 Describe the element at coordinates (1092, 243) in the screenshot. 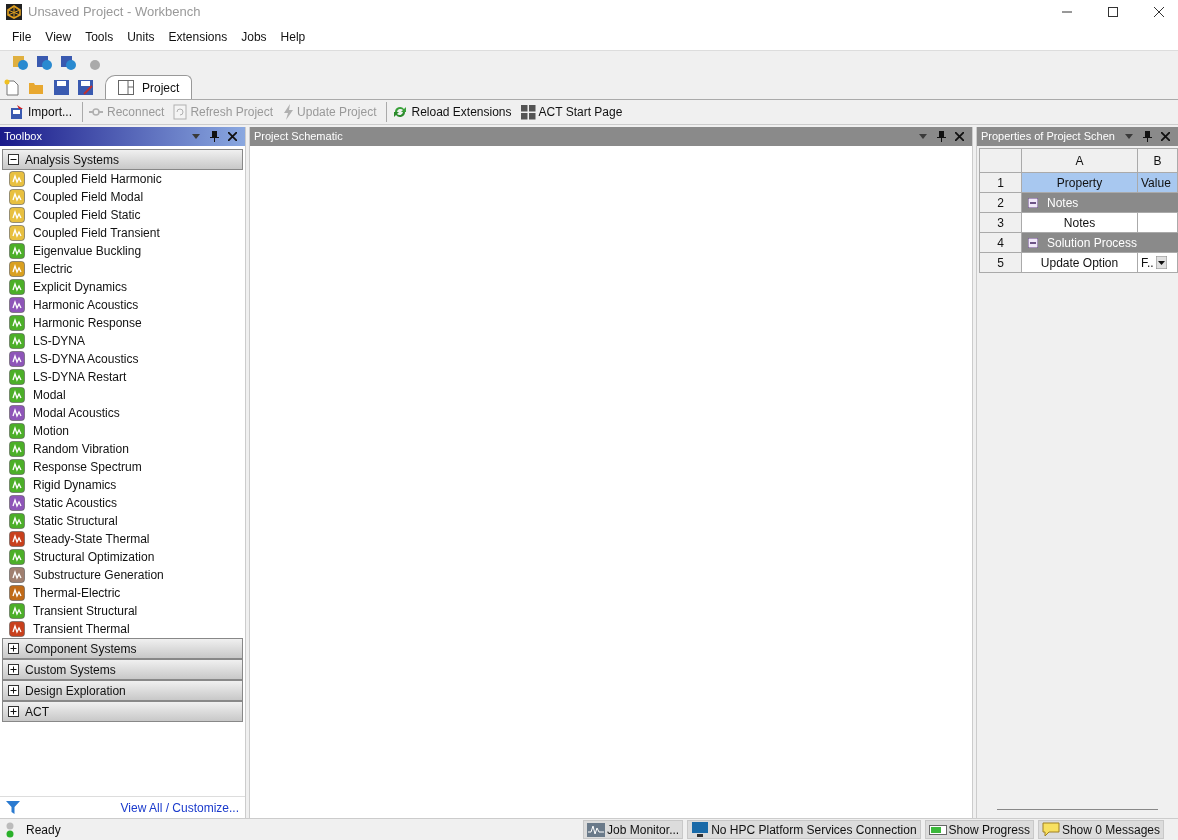

I see `group-label: Solution Process` at that location.